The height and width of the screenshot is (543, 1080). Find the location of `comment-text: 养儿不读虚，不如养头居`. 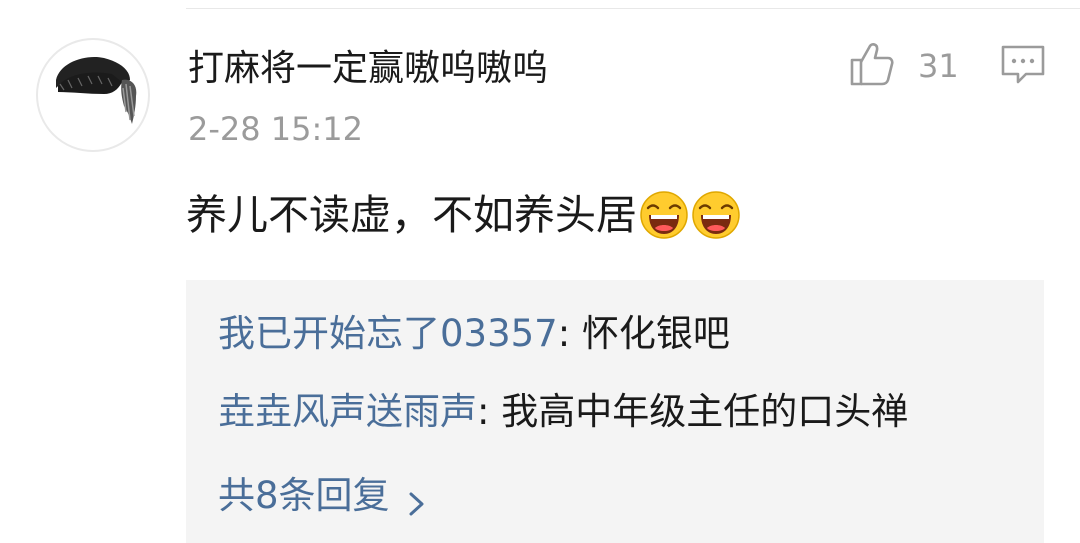

comment-text: 养儿不读虚，不如养头居 is located at coordinates (411, 215).